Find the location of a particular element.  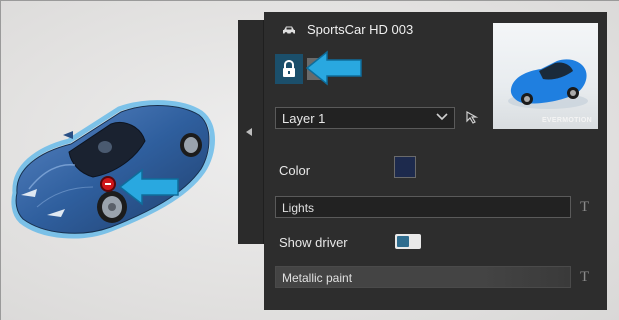

paint-field-value: Metallic paint is located at coordinates (317, 278).